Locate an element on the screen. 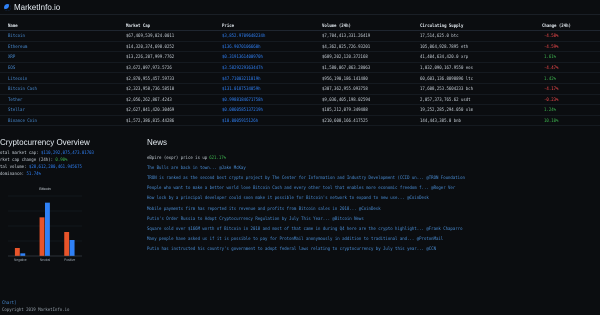 Image resolution: width=600 pixels, height=315 pixels. volume-value: $210,608,166.417525 is located at coordinates (345, 121).